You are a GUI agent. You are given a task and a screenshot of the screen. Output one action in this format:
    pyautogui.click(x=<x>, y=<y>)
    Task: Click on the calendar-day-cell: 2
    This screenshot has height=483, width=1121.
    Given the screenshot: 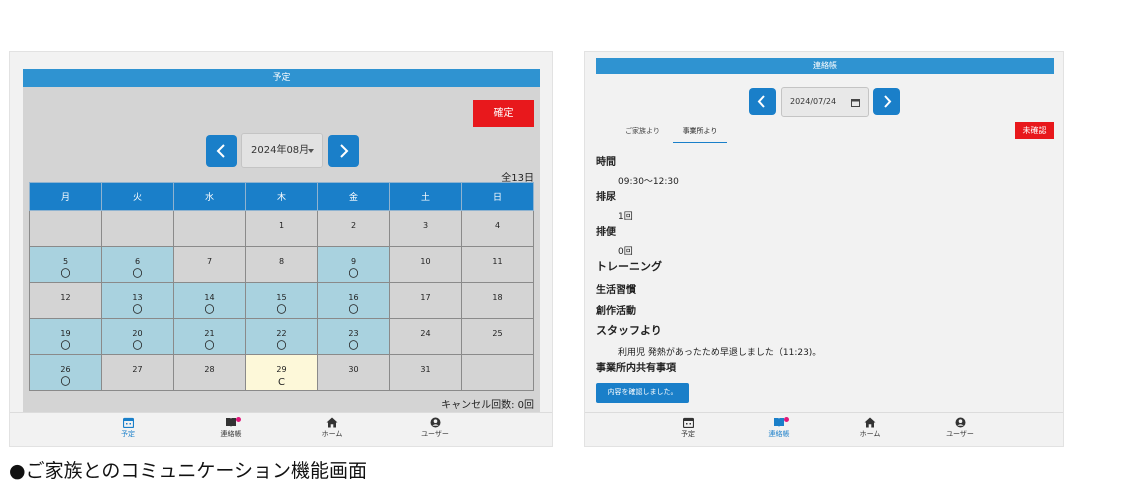 What is the action you would take?
    pyautogui.click(x=353, y=228)
    